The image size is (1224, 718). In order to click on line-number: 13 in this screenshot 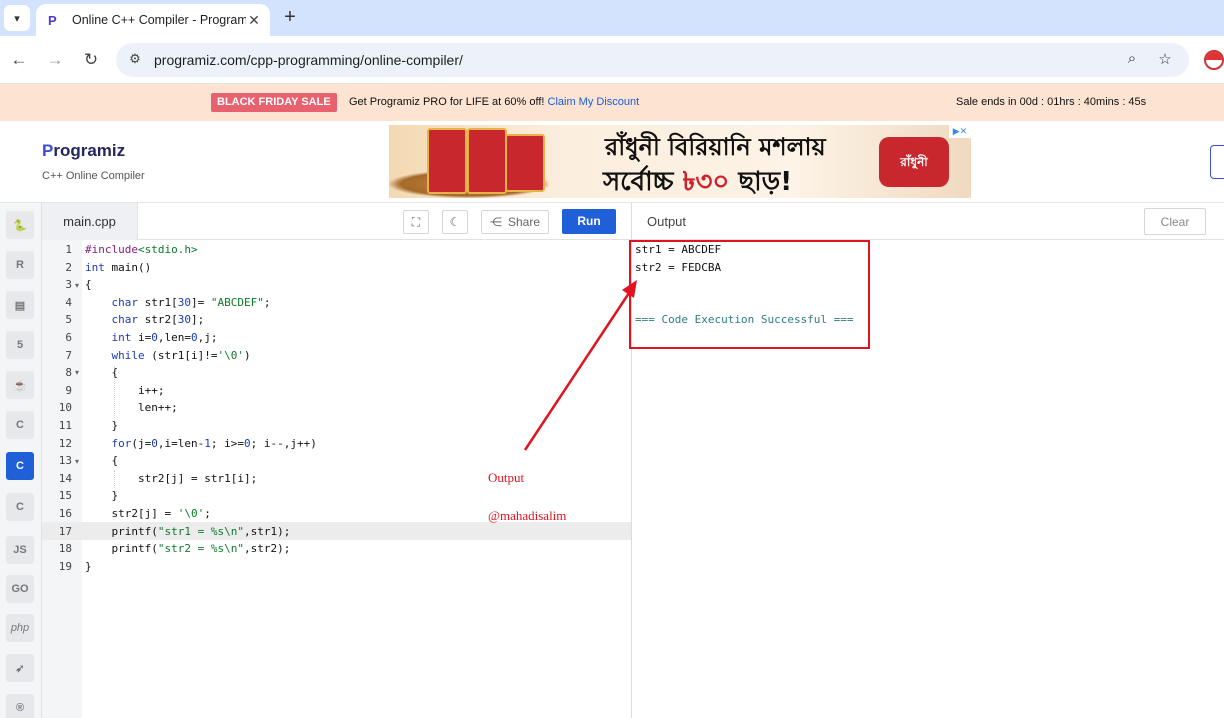, I will do `click(65, 460)`.